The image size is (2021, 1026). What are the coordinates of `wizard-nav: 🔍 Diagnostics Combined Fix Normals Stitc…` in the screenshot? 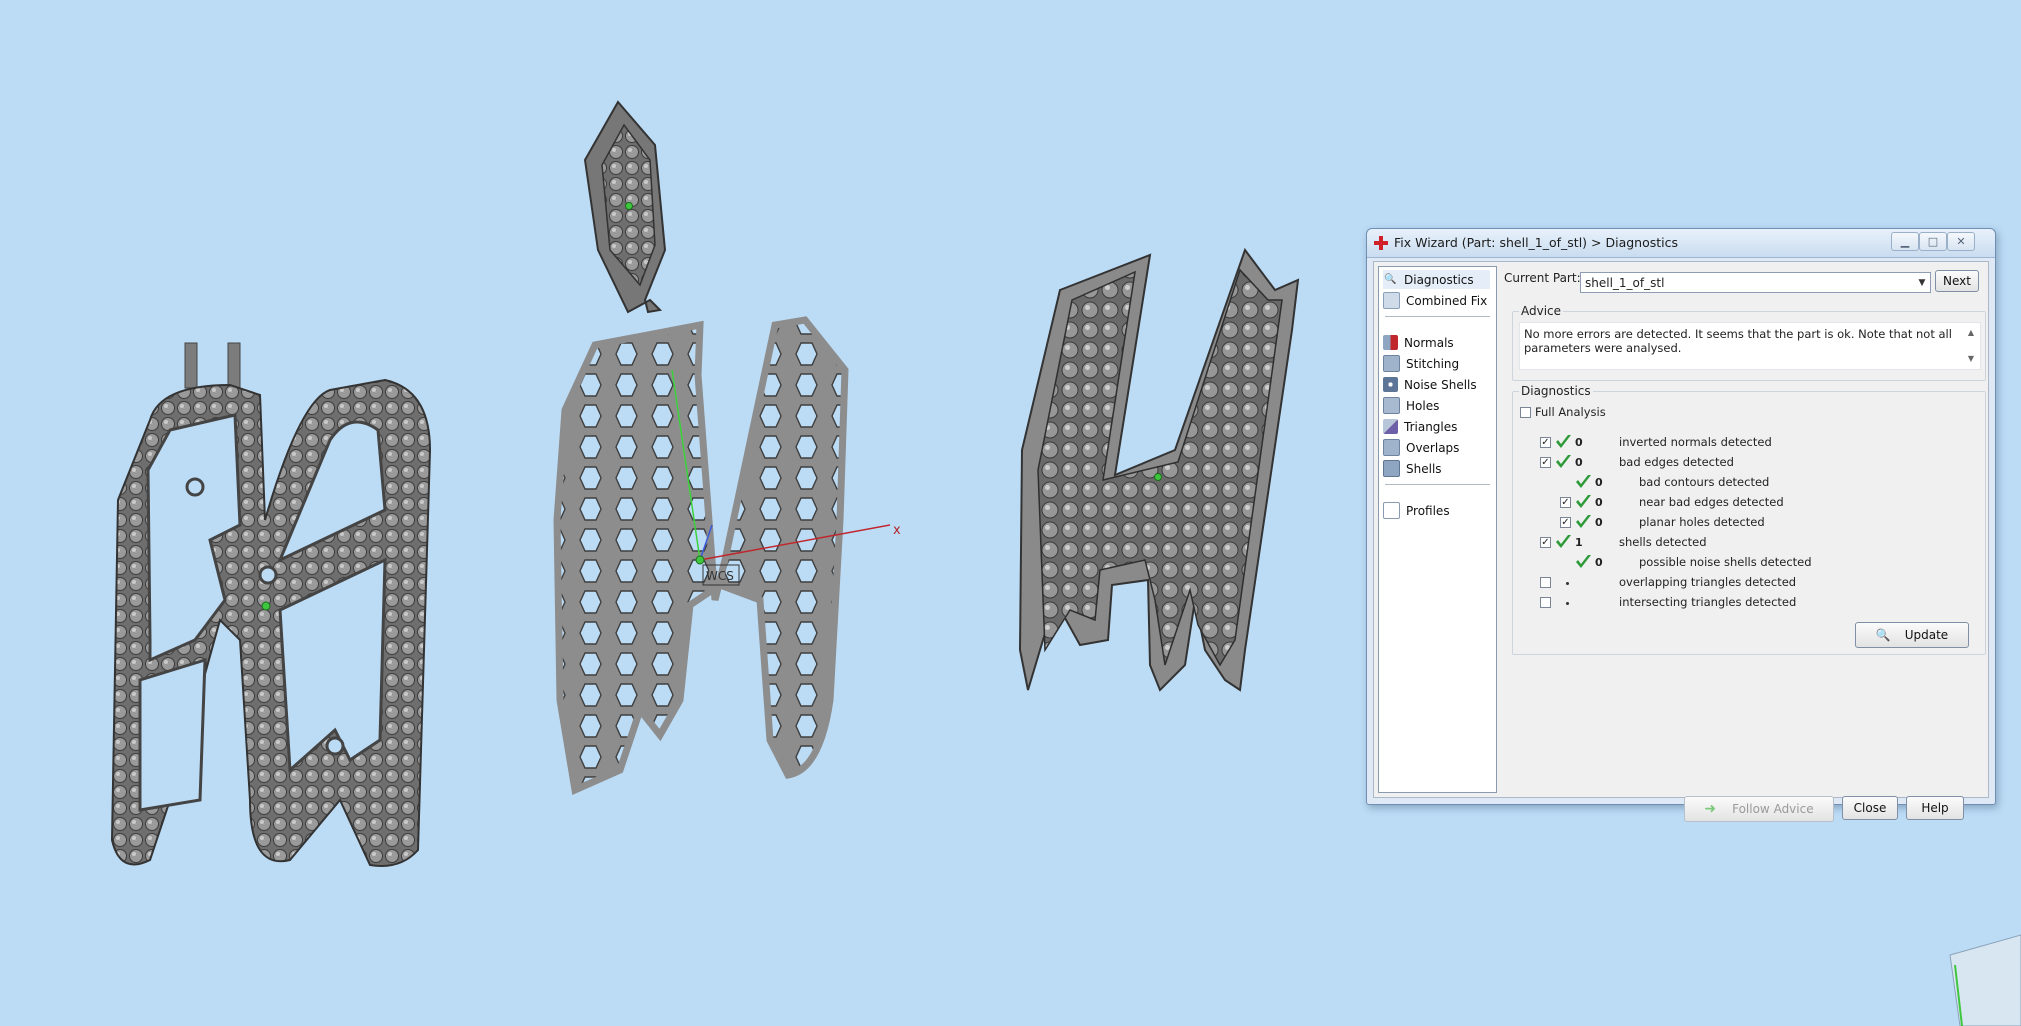 It's located at (1437, 529).